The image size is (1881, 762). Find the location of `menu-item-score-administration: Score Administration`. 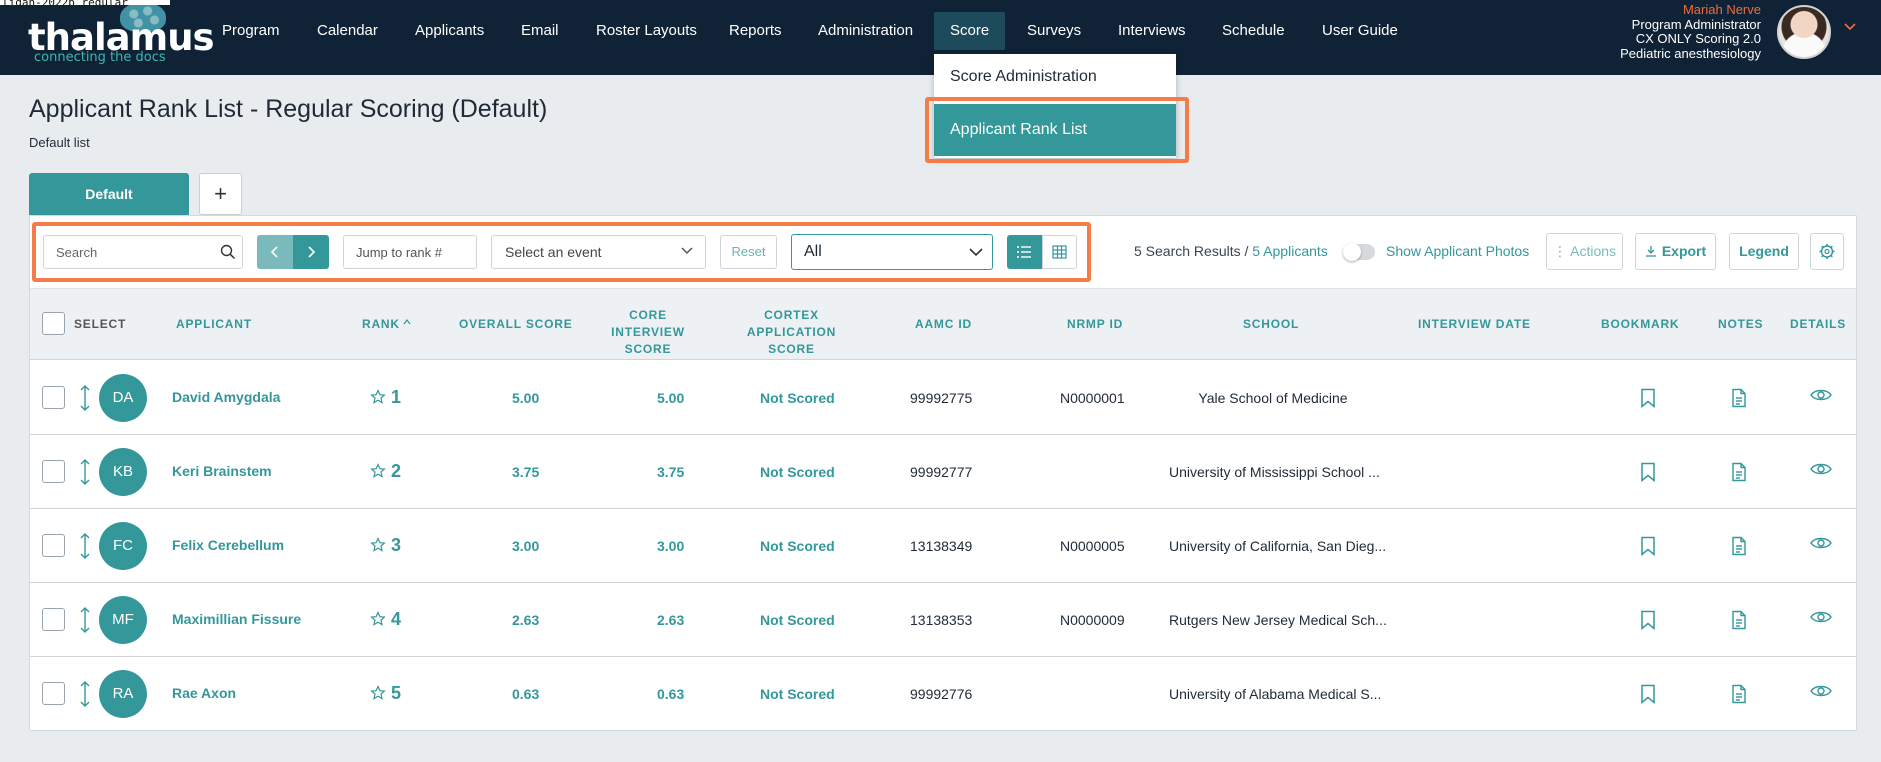

menu-item-score-administration: Score Administration is located at coordinates (1055, 77).